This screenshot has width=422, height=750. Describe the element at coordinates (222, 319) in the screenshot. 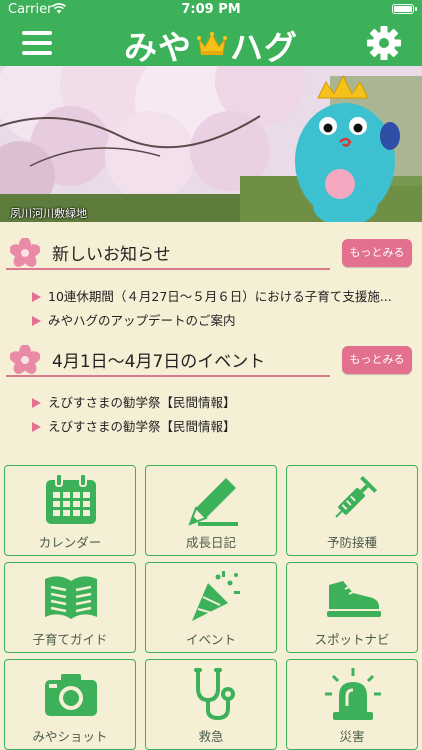

I see `news-item: みやハグのアップデートのご案内` at that location.